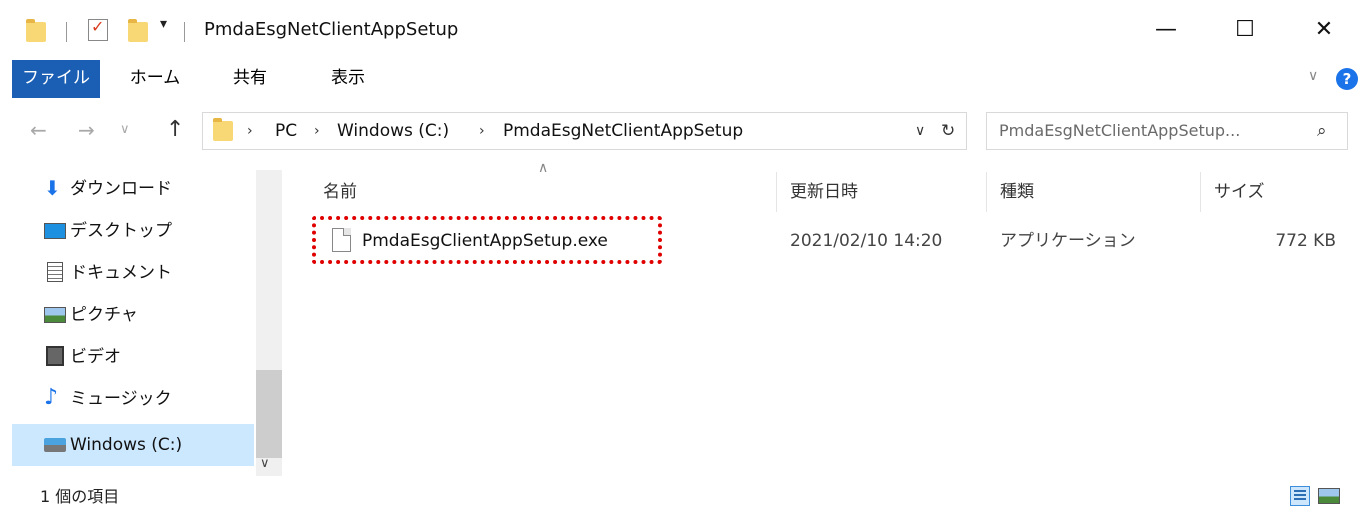 The image size is (1361, 512). I want to click on large-icons-view-icon, so click(1329, 496).